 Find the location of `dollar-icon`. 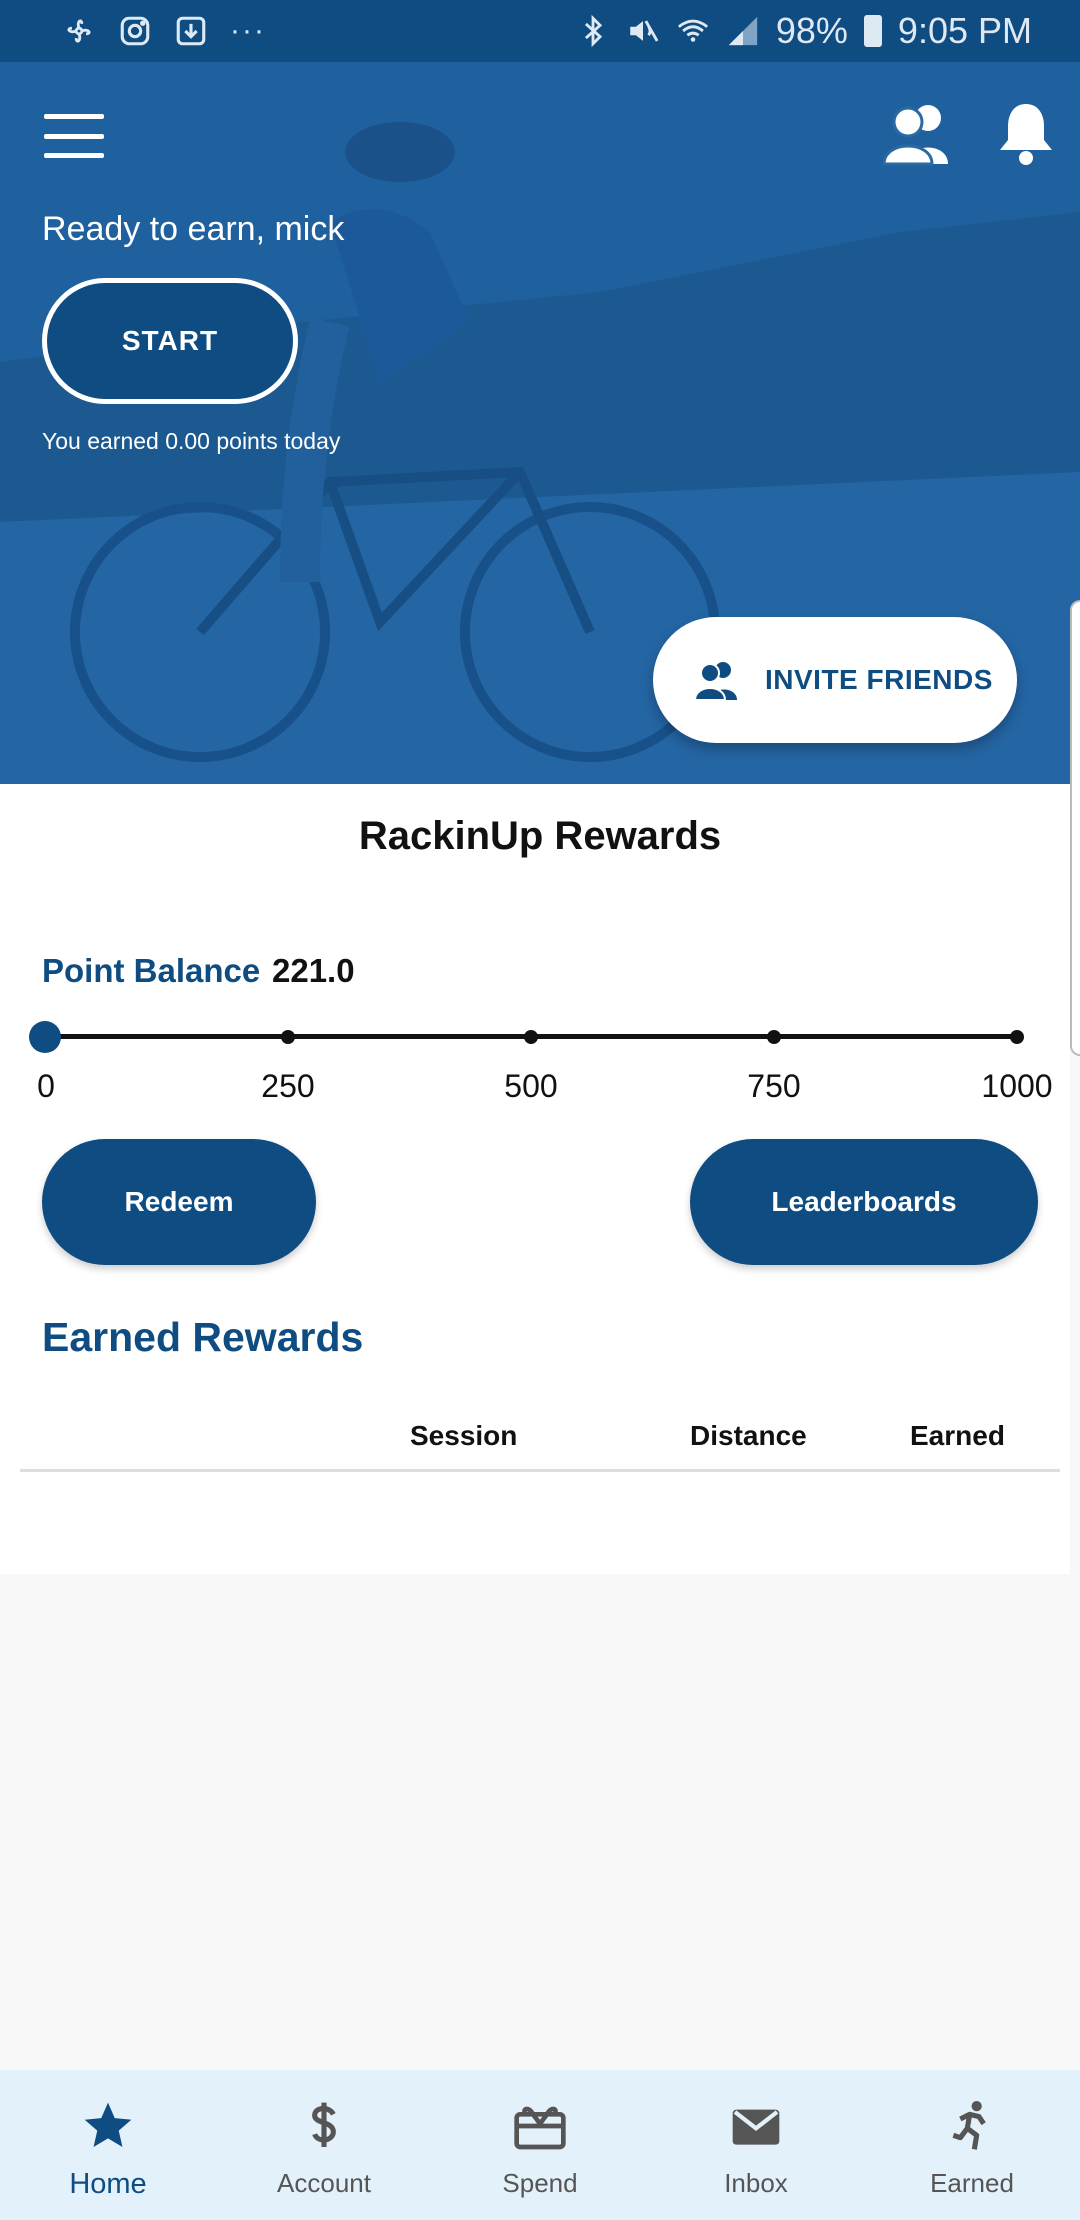

dollar-icon is located at coordinates (324, 2124).